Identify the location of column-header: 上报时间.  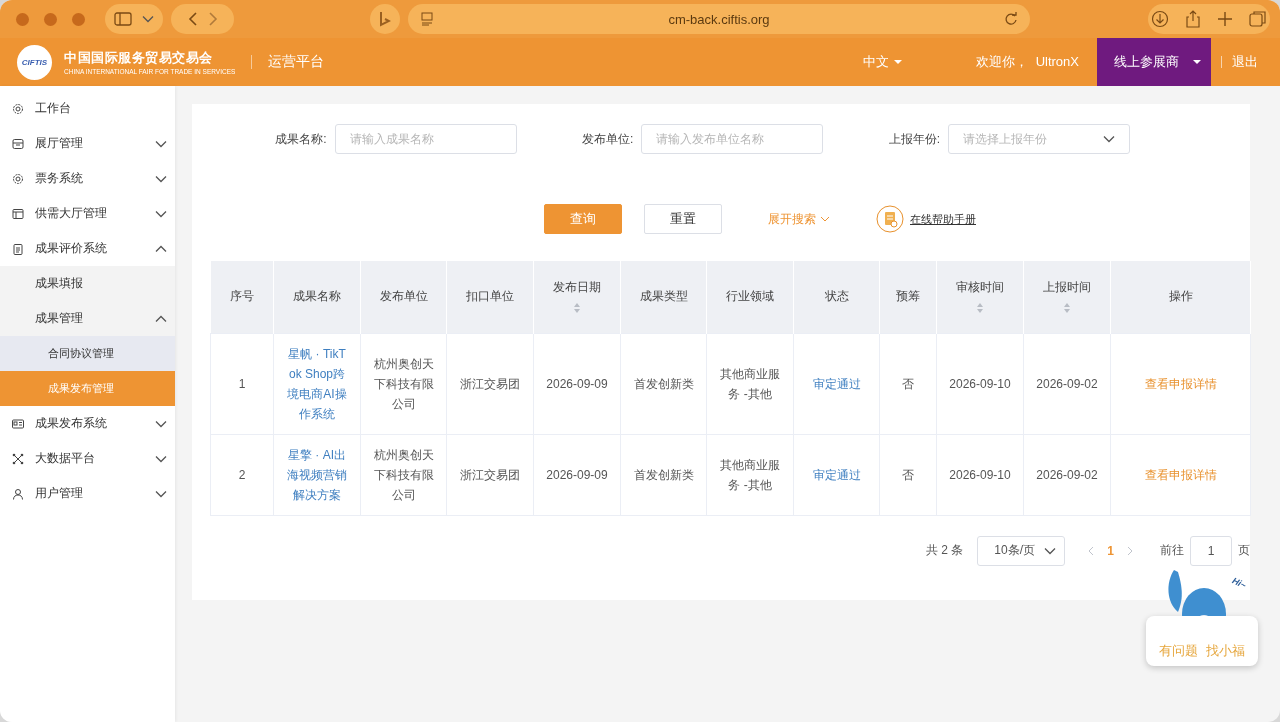
(1067, 287).